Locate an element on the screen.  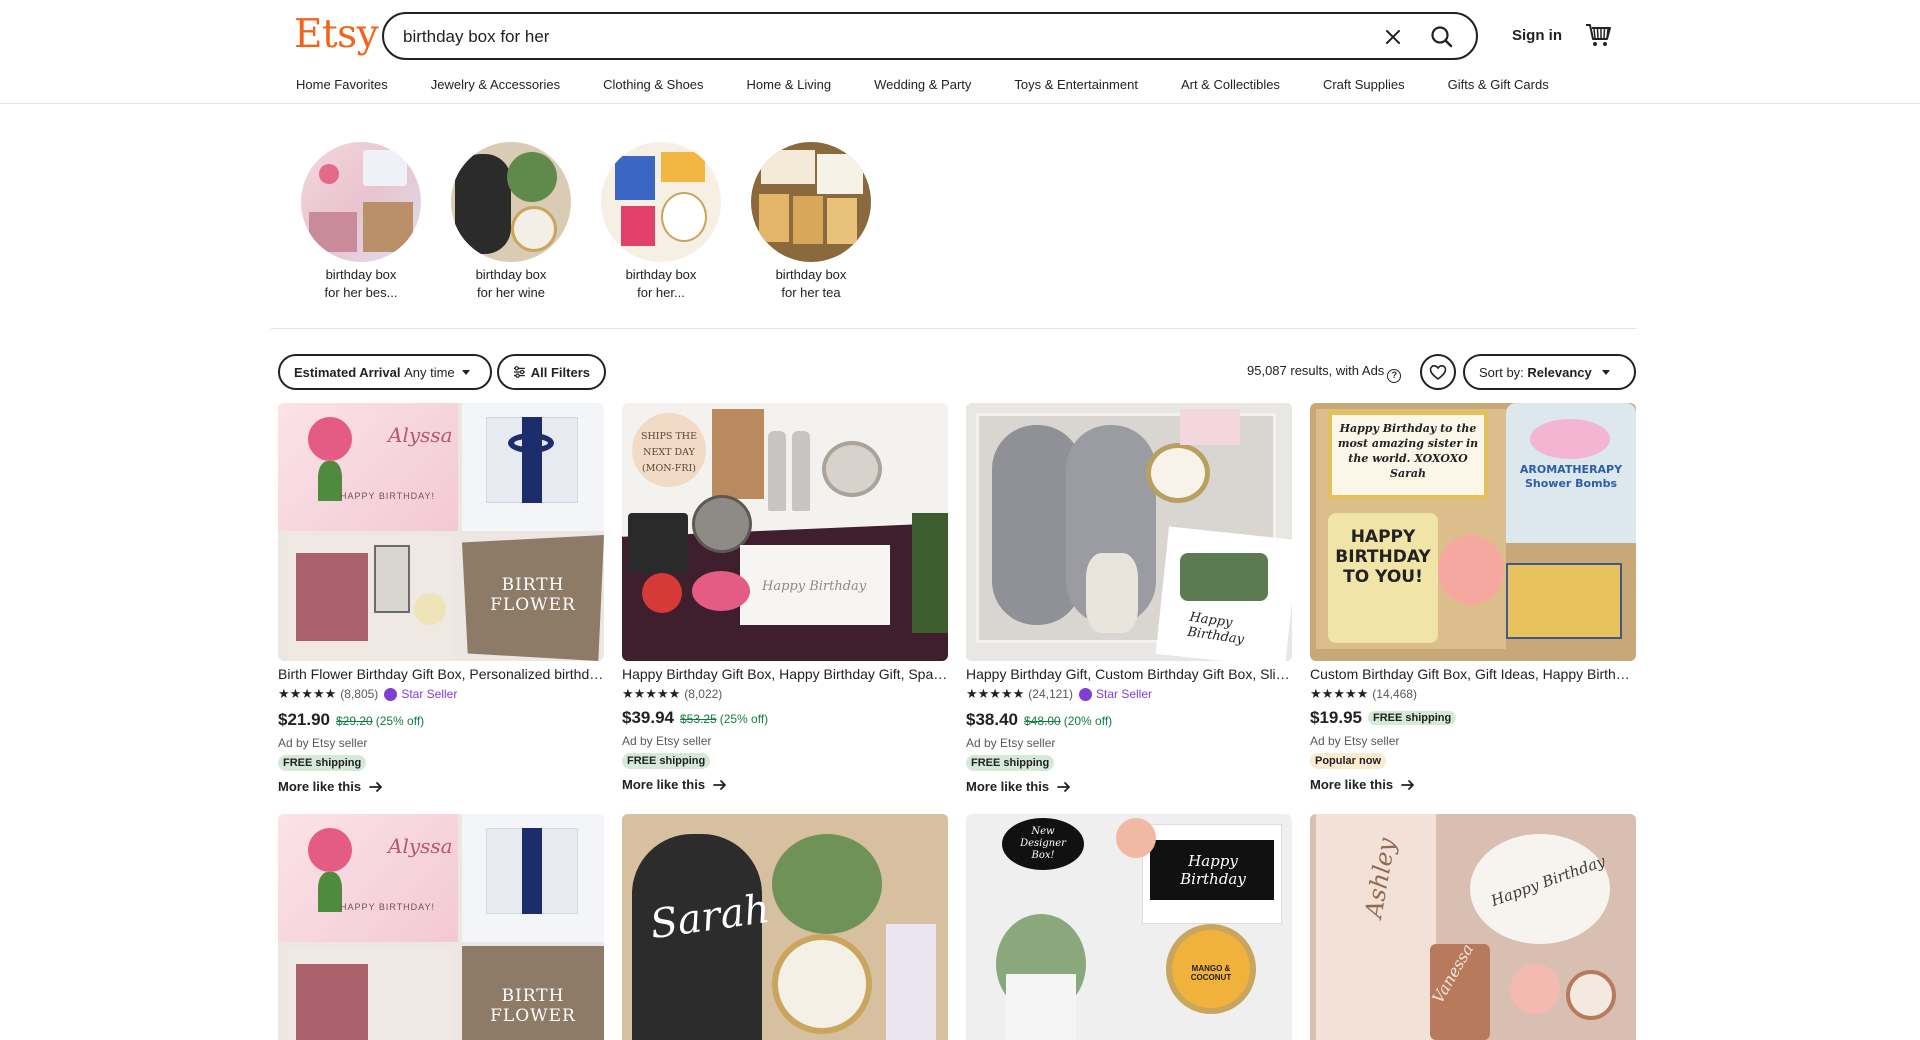
category-art-collectibles: Art & Collectibles is located at coordinates (1230, 86).